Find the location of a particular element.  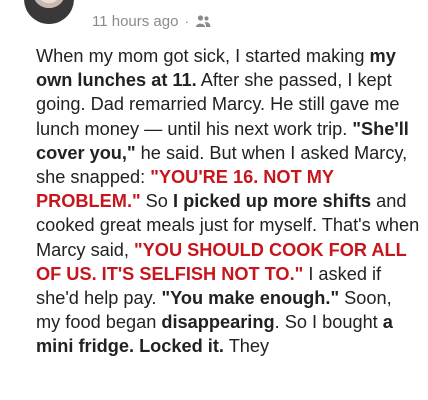

text-segment: So is located at coordinates (156, 201).